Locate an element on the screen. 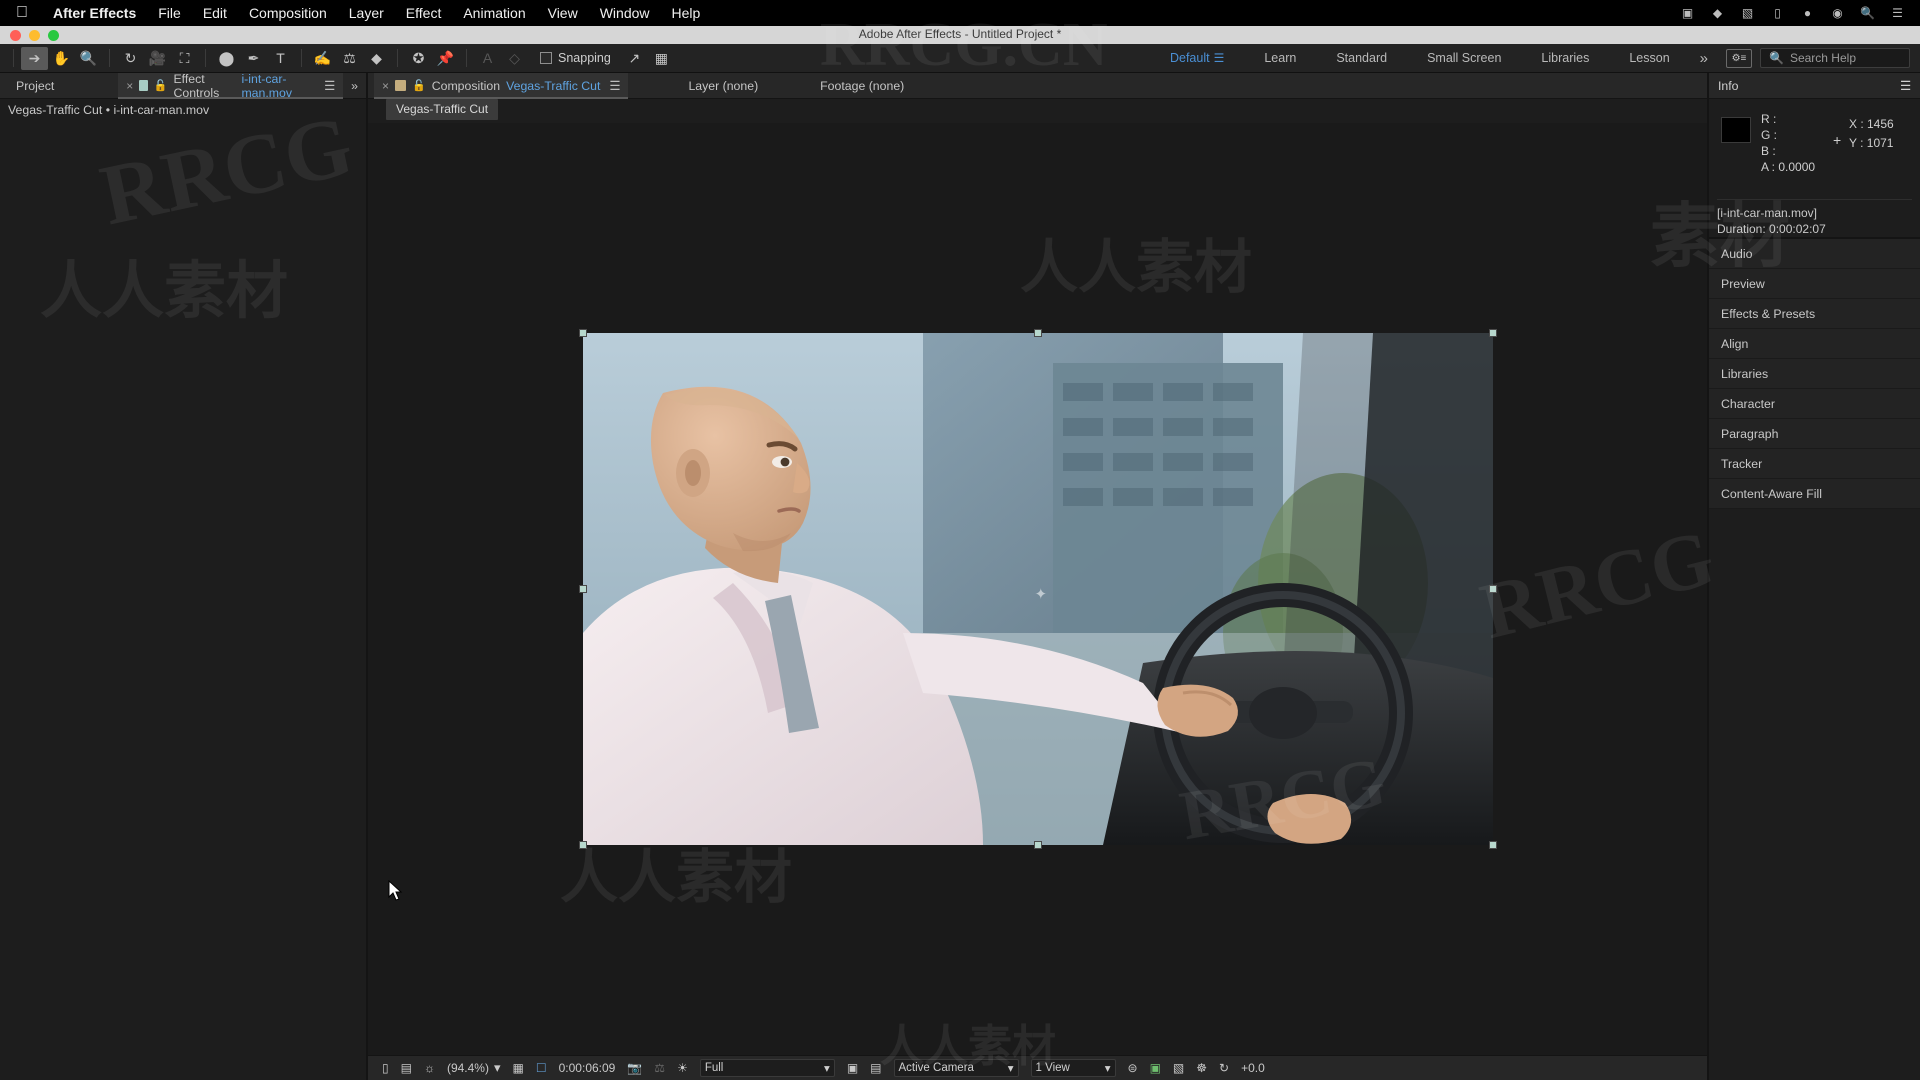 The width and height of the screenshot is (1920, 1080). resolution-select: Full ▾ is located at coordinates (767, 1068).